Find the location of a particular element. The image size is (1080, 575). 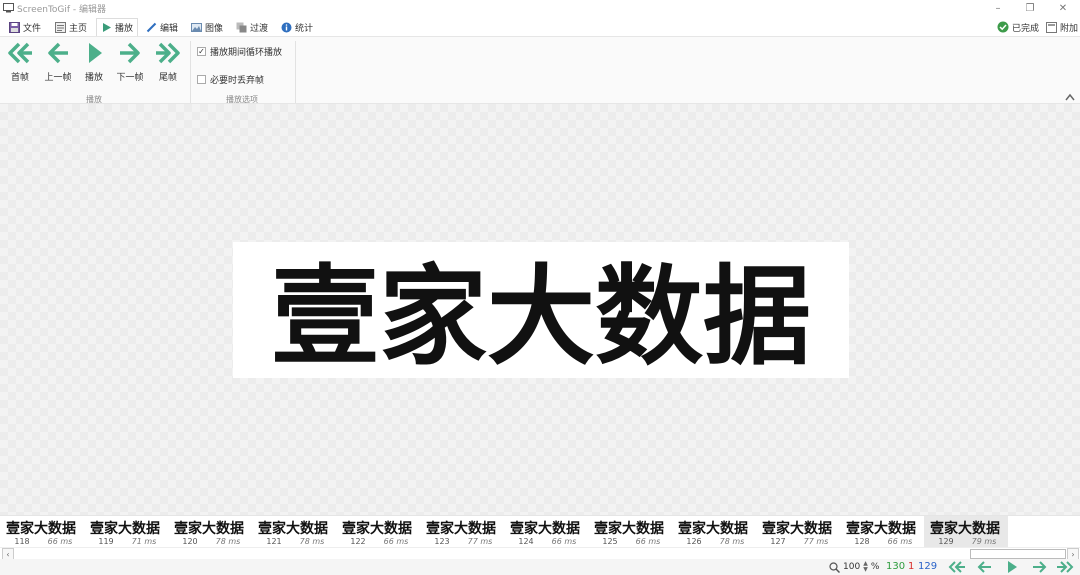

first-frame-nav-icon is located at coordinates (956, 567).